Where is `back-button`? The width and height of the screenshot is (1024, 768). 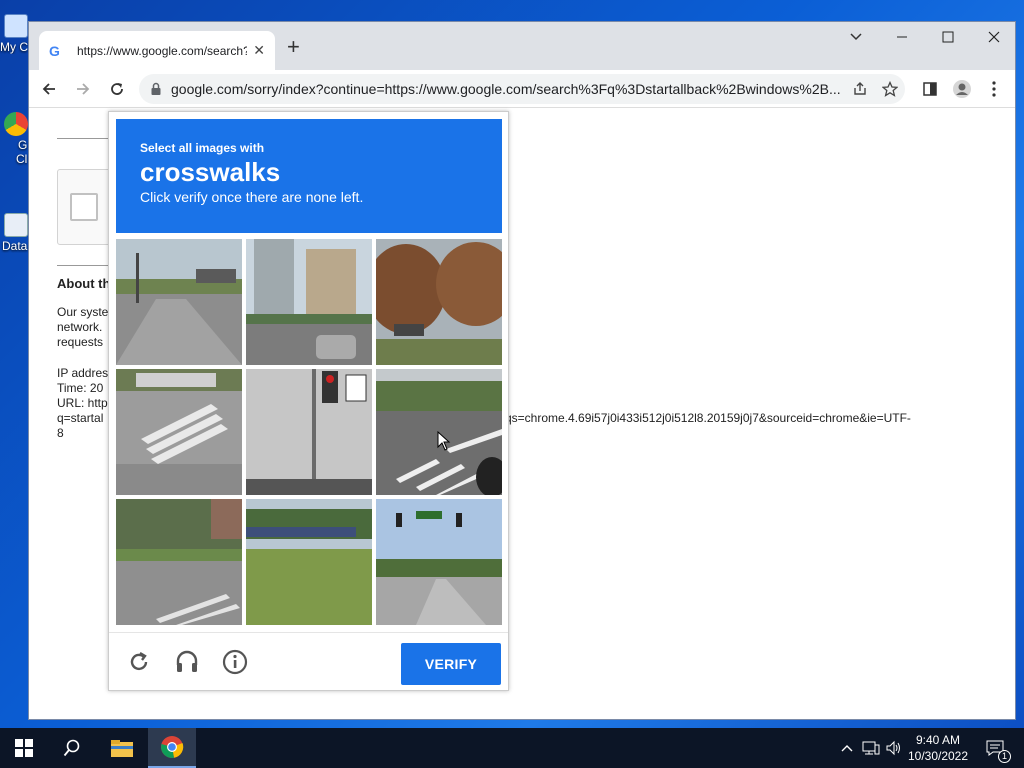
back-button is located at coordinates (49, 89).